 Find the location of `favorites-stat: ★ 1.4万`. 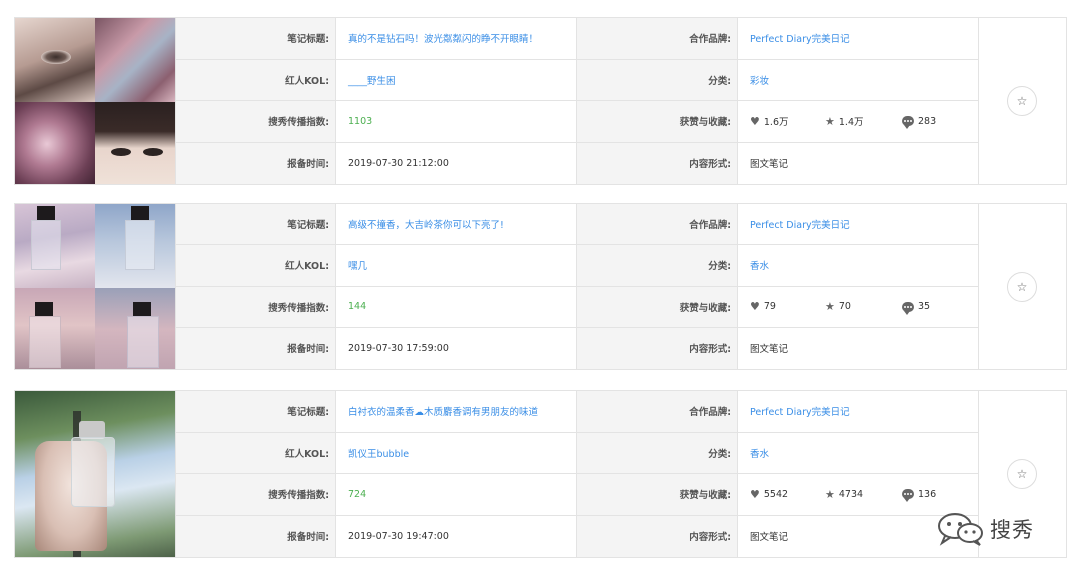

favorites-stat: ★ 1.4万 is located at coordinates (863, 121).